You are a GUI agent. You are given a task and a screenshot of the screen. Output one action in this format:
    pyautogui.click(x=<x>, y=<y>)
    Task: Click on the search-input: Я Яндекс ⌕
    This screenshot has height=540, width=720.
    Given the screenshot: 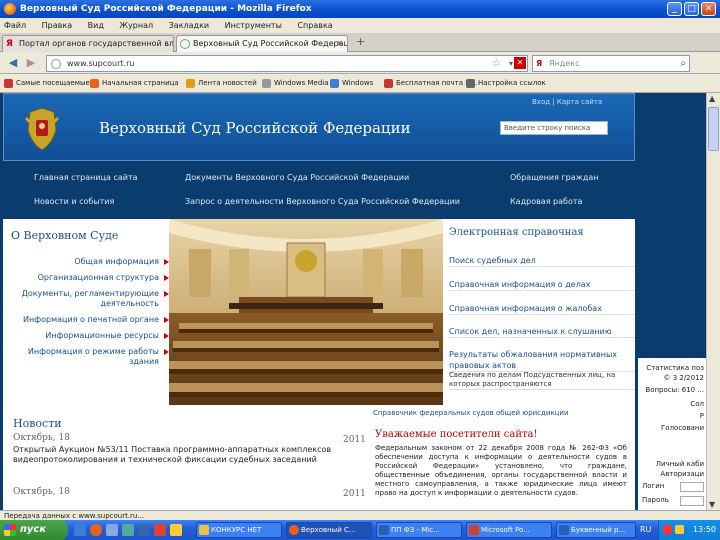 What is the action you would take?
    pyautogui.click(x=611, y=63)
    